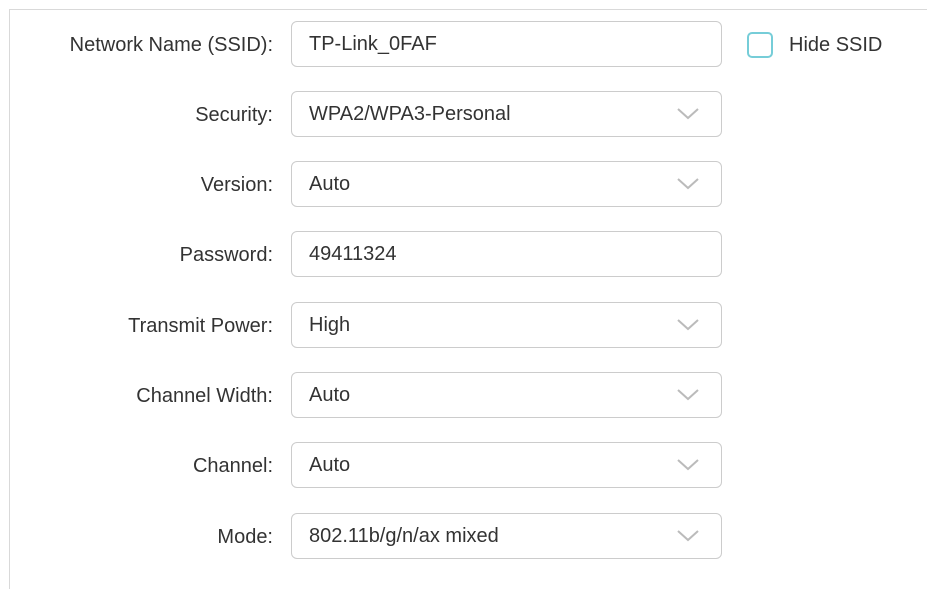  I want to click on channel-label: Channel:, so click(232, 466).